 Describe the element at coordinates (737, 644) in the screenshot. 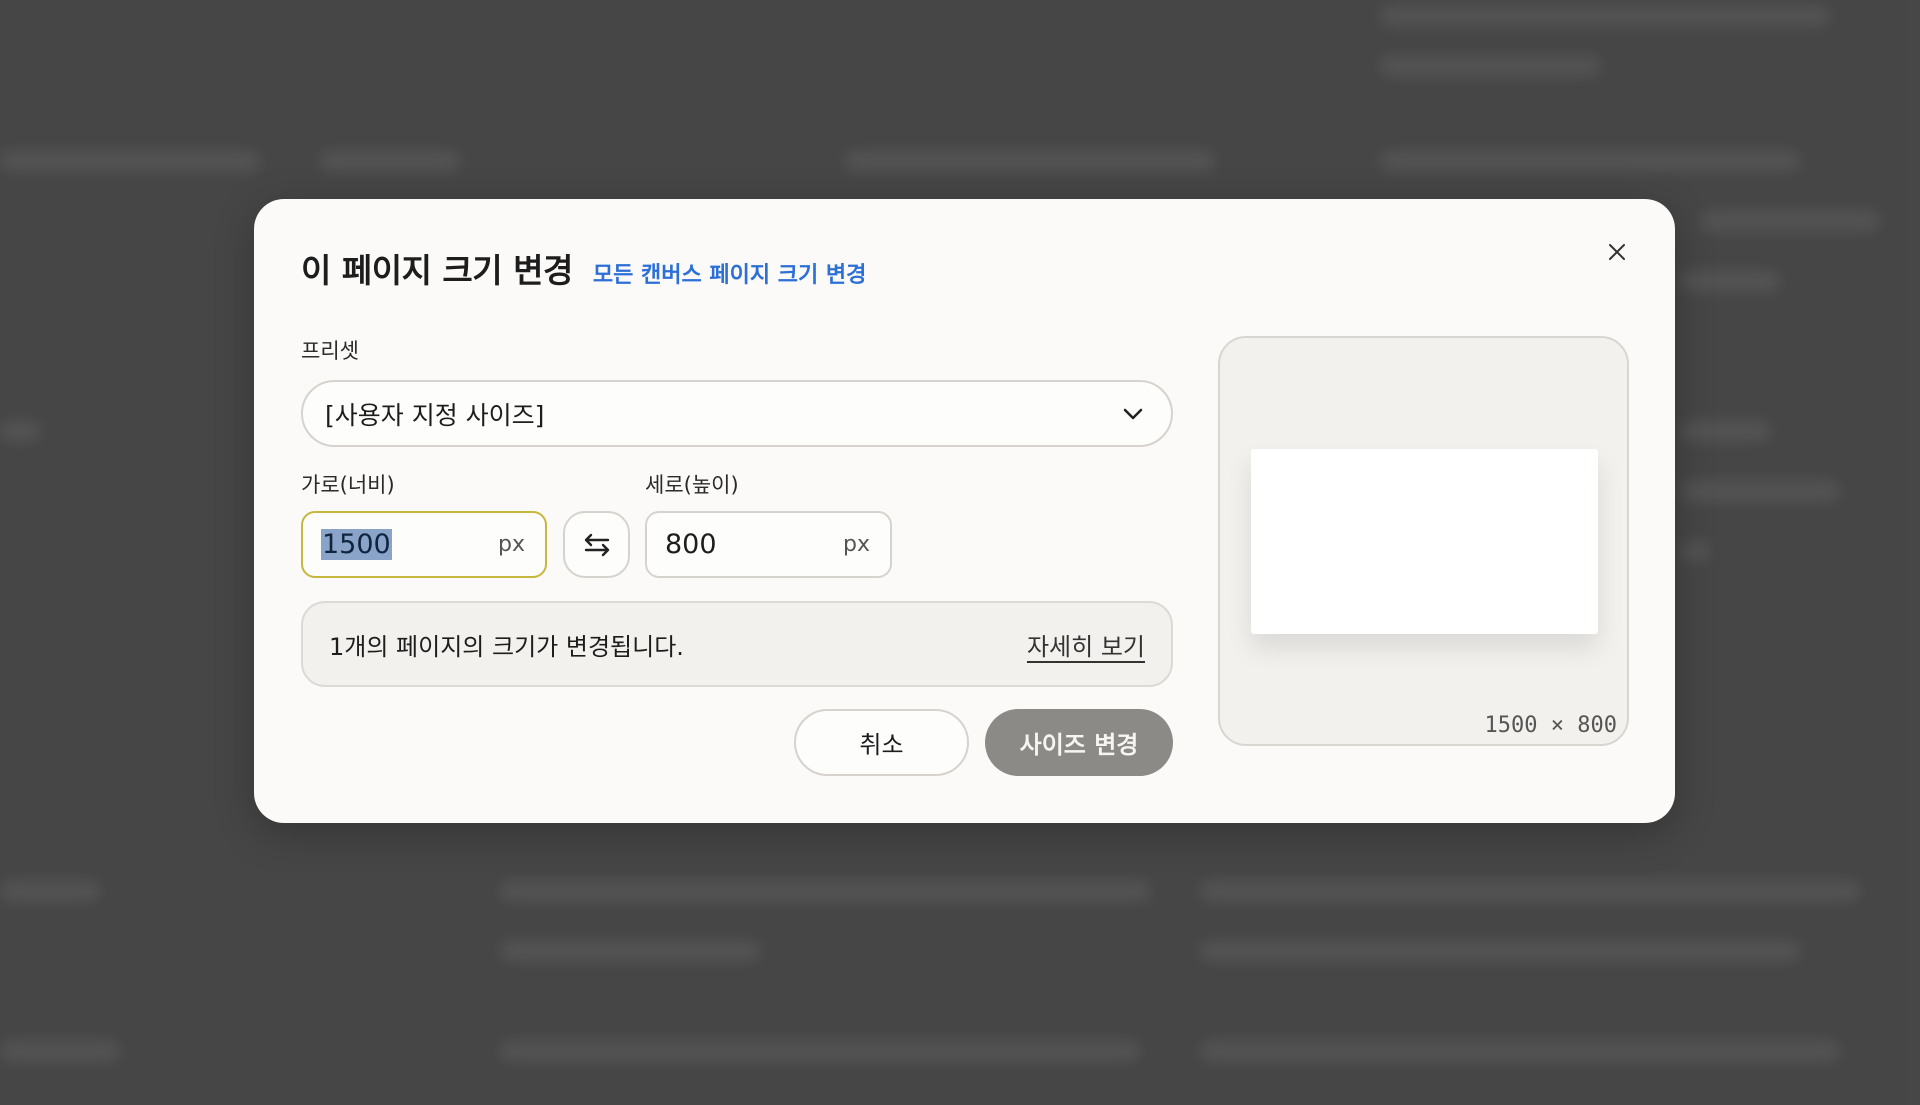

I see `info-notice: 1개의 페이지의 크기가 변경됩니다. 자세히 보기` at that location.